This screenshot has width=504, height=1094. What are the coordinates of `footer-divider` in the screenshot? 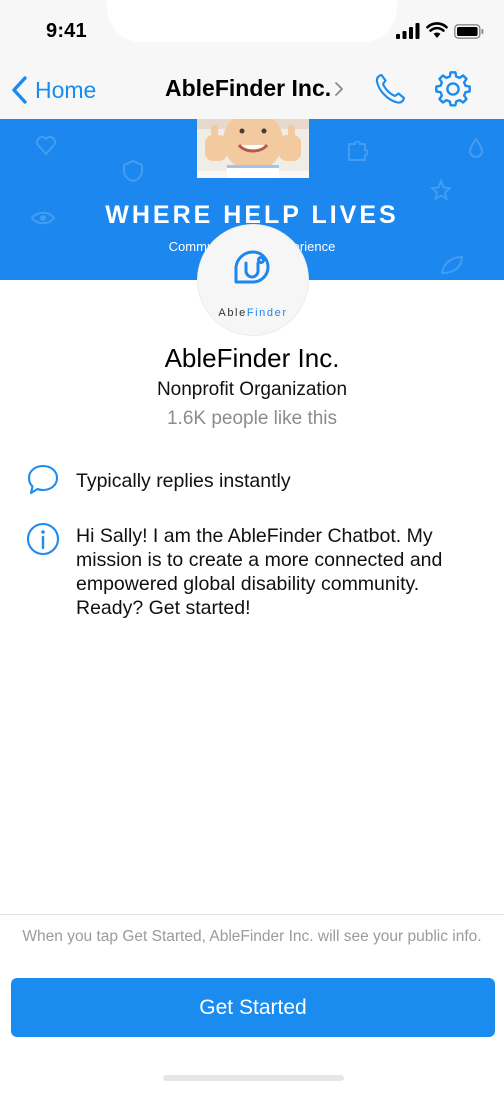 It's located at (252, 914).